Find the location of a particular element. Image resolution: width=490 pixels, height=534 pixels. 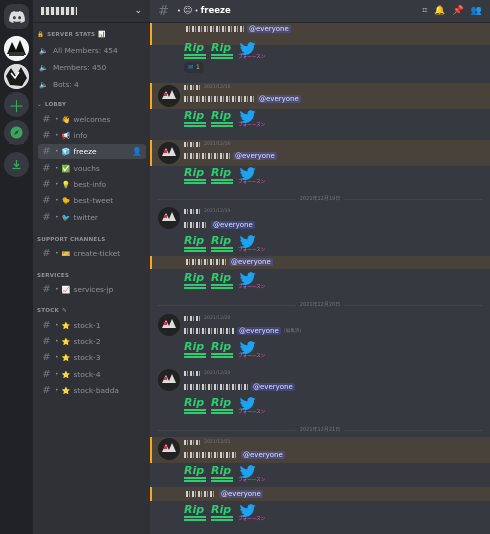

speaker-lock-icon: 🔈 is located at coordinates (44, 50).